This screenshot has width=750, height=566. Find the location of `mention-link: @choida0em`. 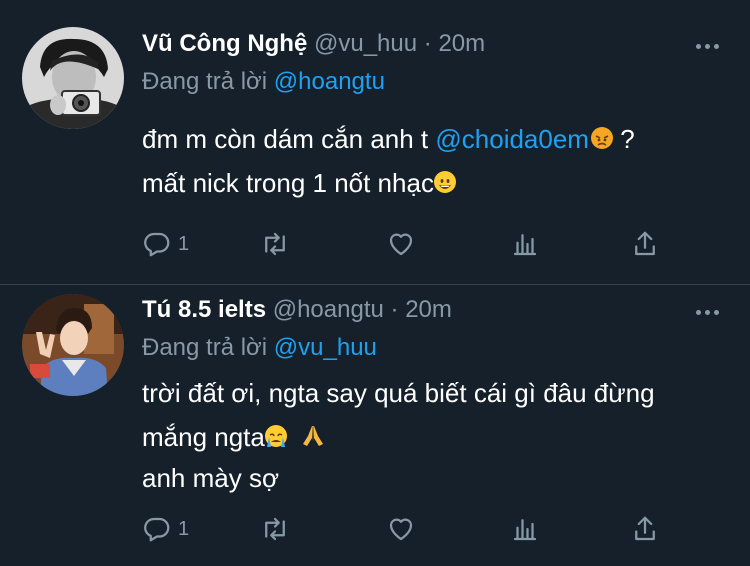

mention-link: @choida0em is located at coordinates (512, 139).